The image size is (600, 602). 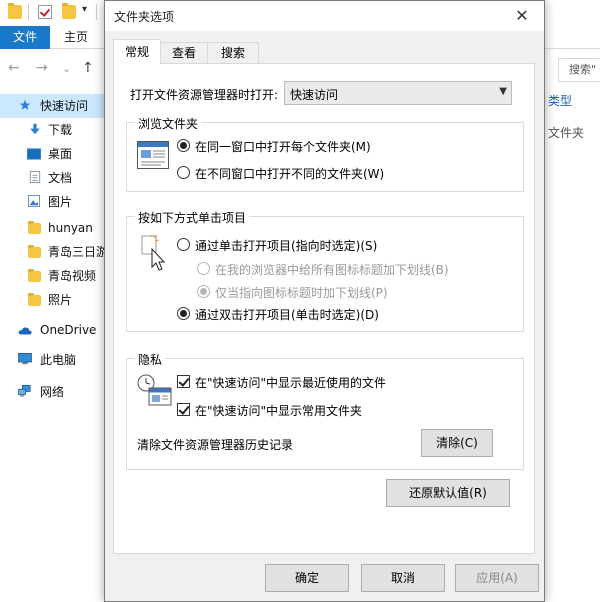 What do you see at coordinates (290, 382) in the screenshot?
I see `show-recent-files-label: 在"快速访问"中显示最近使用的文件` at bounding box center [290, 382].